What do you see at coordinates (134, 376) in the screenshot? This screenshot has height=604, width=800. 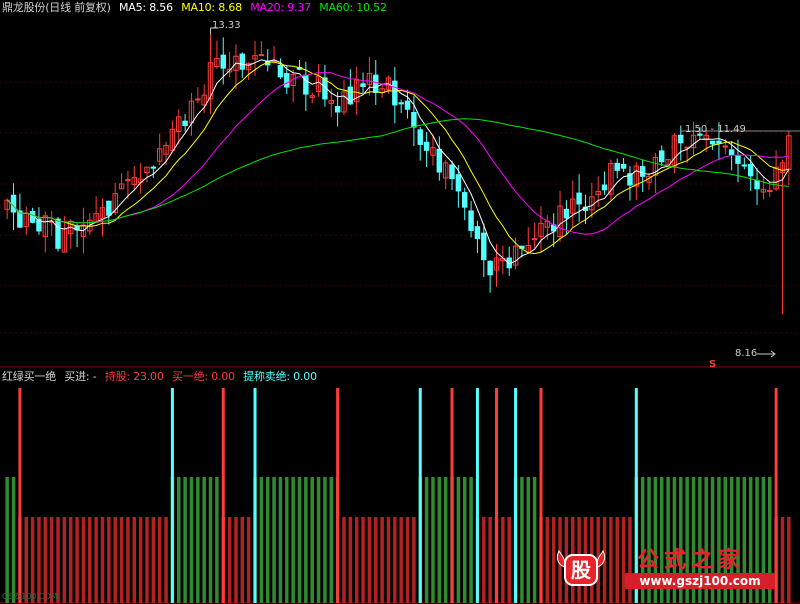 I see `hold-value-label: 持股: 23.00` at bounding box center [134, 376].